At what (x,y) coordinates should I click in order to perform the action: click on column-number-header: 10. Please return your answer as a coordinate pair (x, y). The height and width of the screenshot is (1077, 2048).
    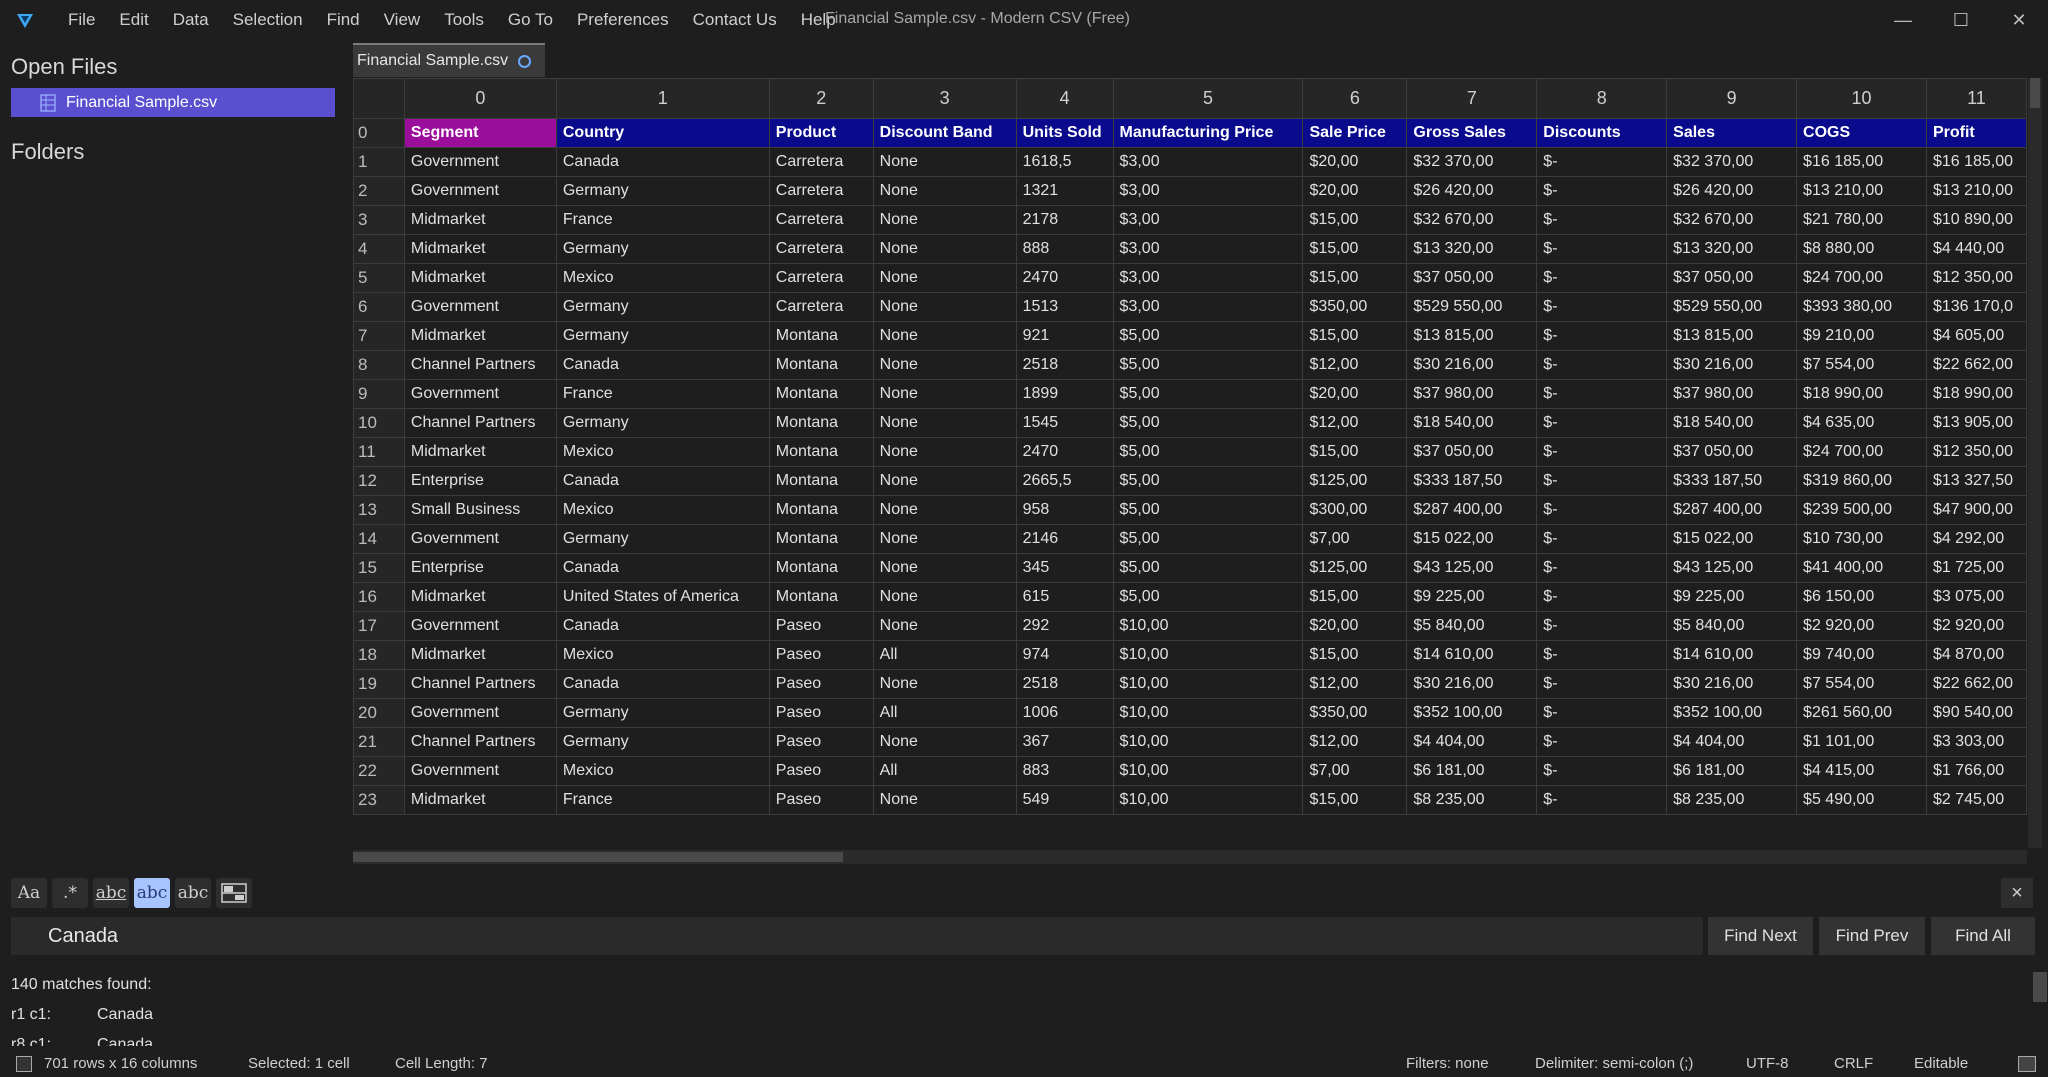
    Looking at the image, I should click on (1861, 98).